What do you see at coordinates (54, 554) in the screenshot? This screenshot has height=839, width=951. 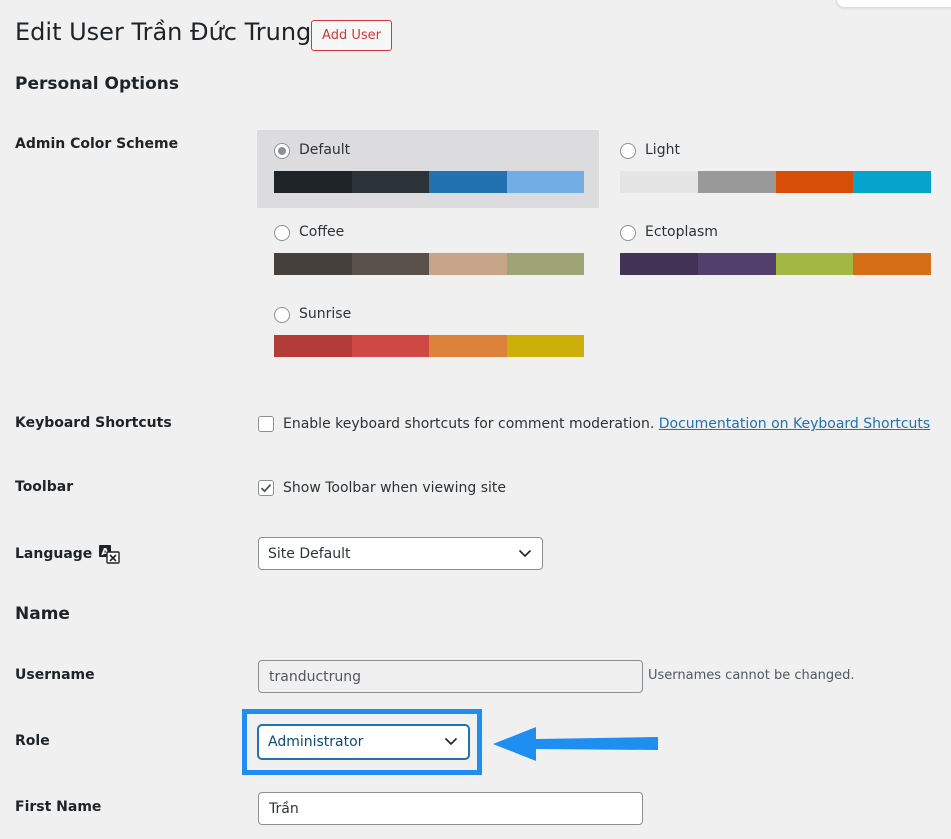 I see `language-label: Language` at bounding box center [54, 554].